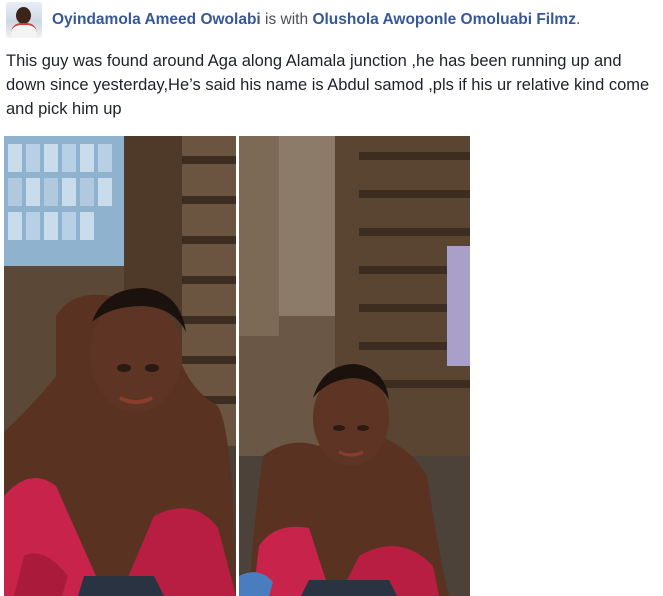  Describe the element at coordinates (156, 19) in the screenshot. I see `author-name-link: Oyindamola Ameed Owolabi` at that location.